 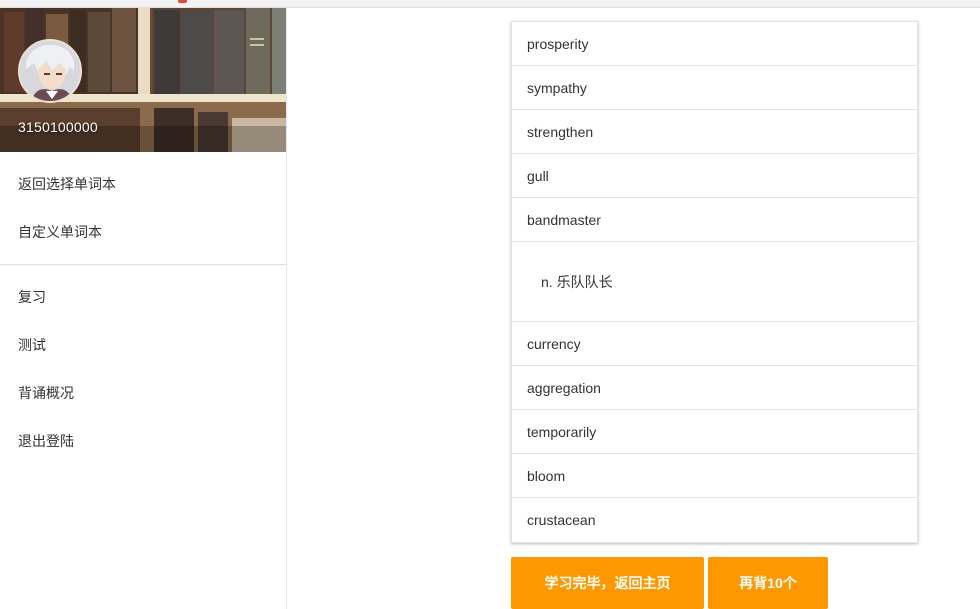 I want to click on finish-and-return-home-button: 学习完毕，返回主页, so click(x=607, y=583).